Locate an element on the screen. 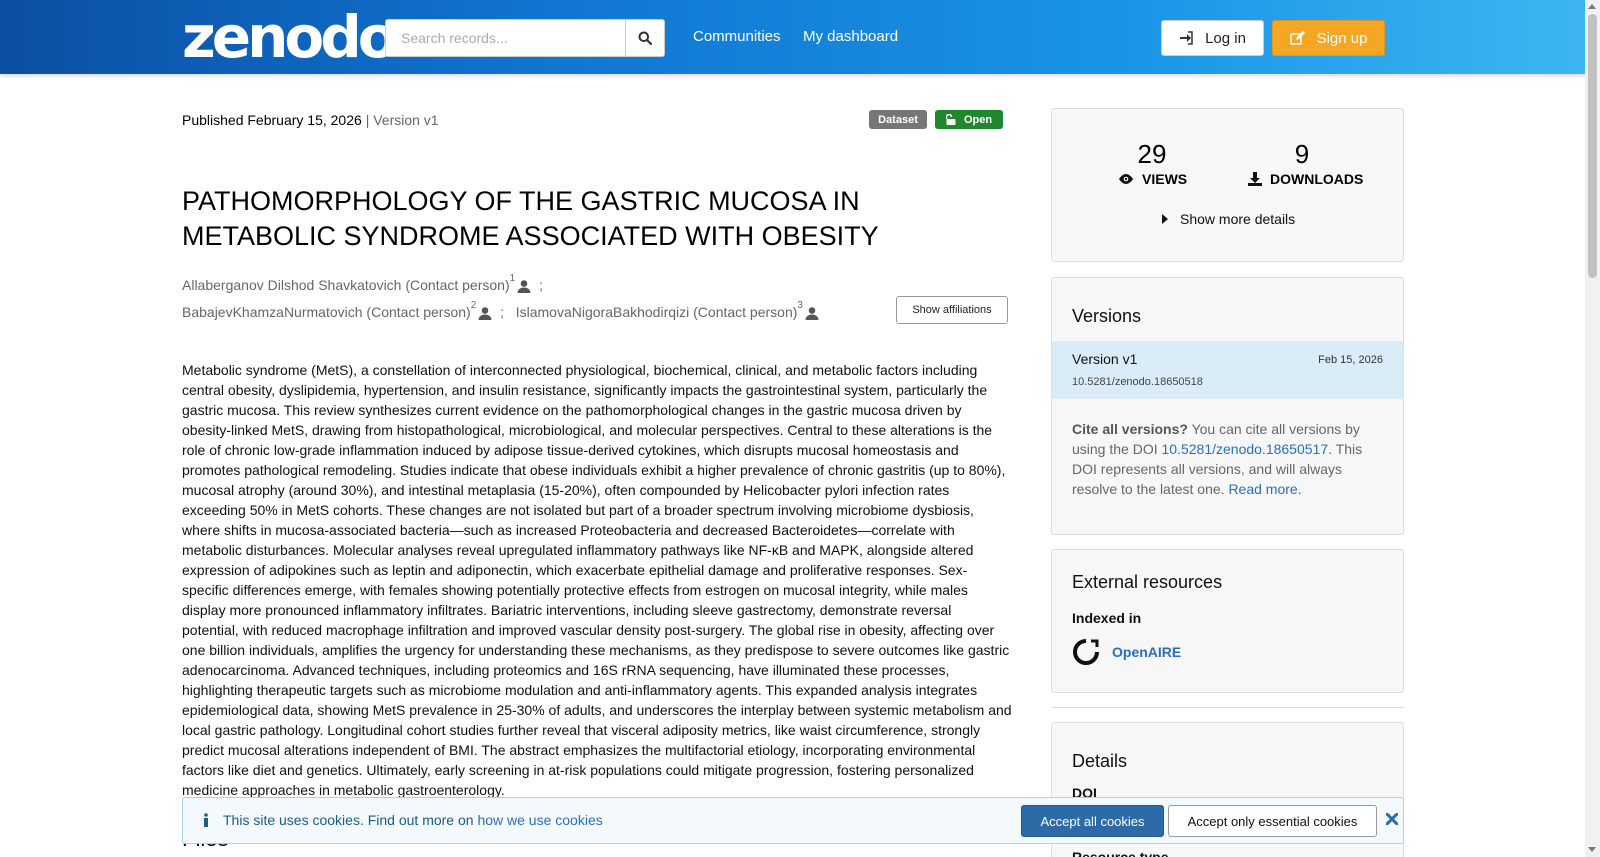 This screenshot has height=857, width=1600. login-button: Log in is located at coordinates (1212, 38).